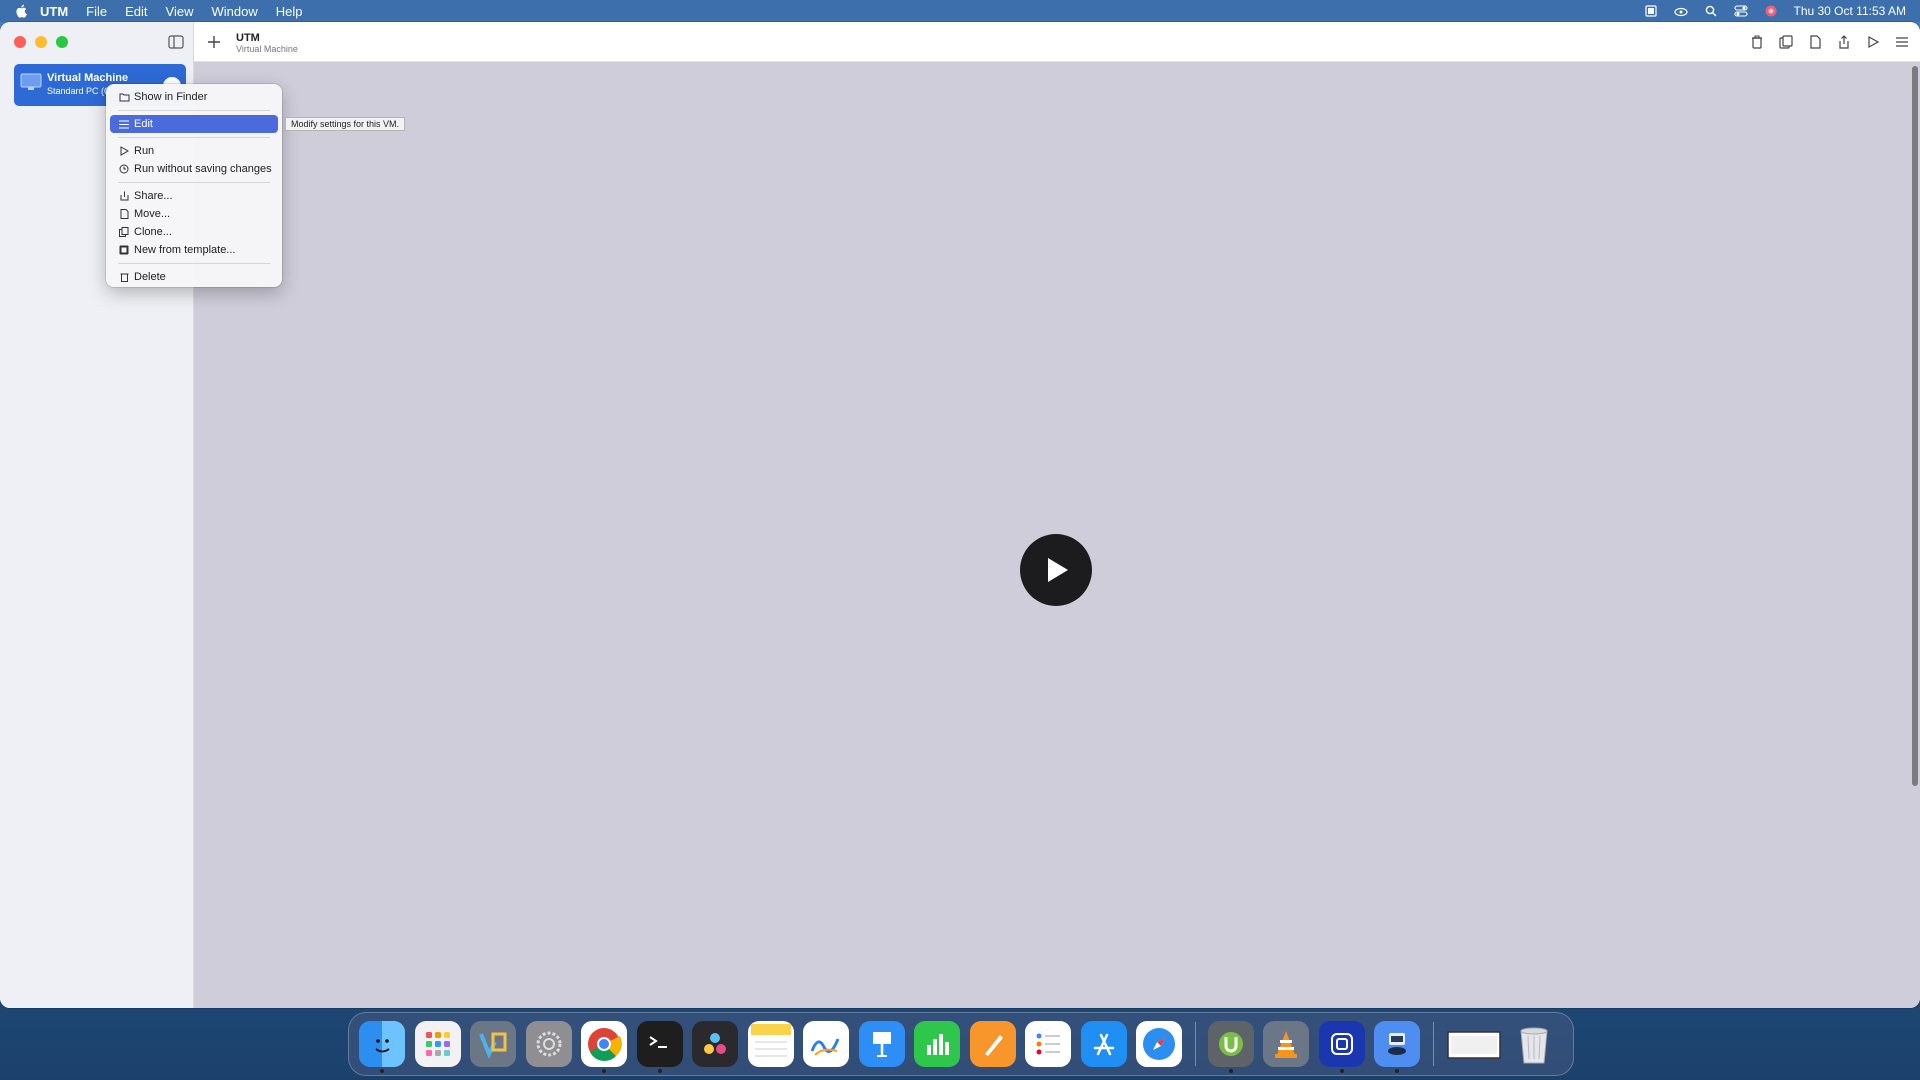  I want to click on apple-icon, so click(21, 11).